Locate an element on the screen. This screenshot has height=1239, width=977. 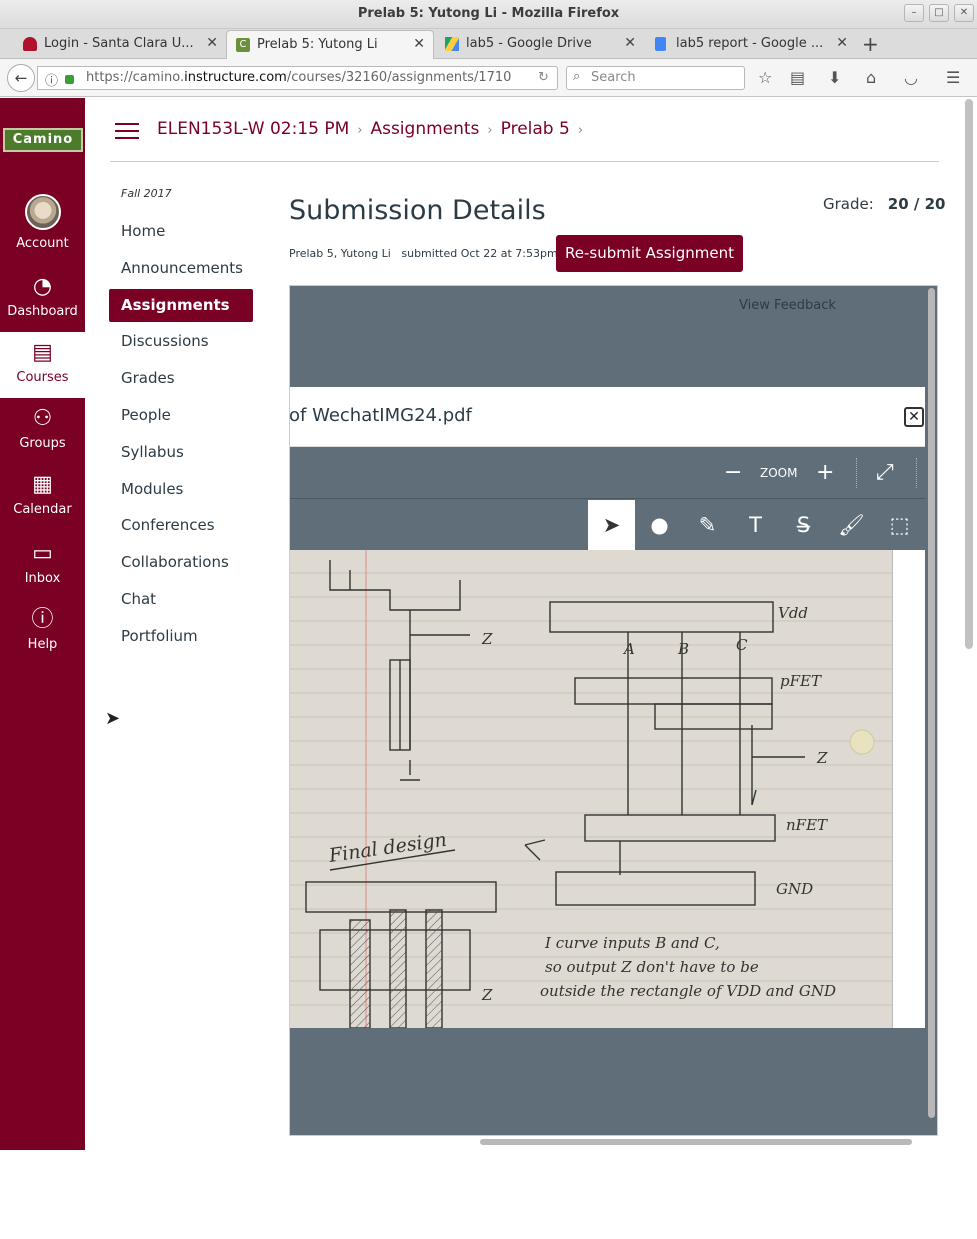
gnd-label: GND is located at coordinates (794, 889).